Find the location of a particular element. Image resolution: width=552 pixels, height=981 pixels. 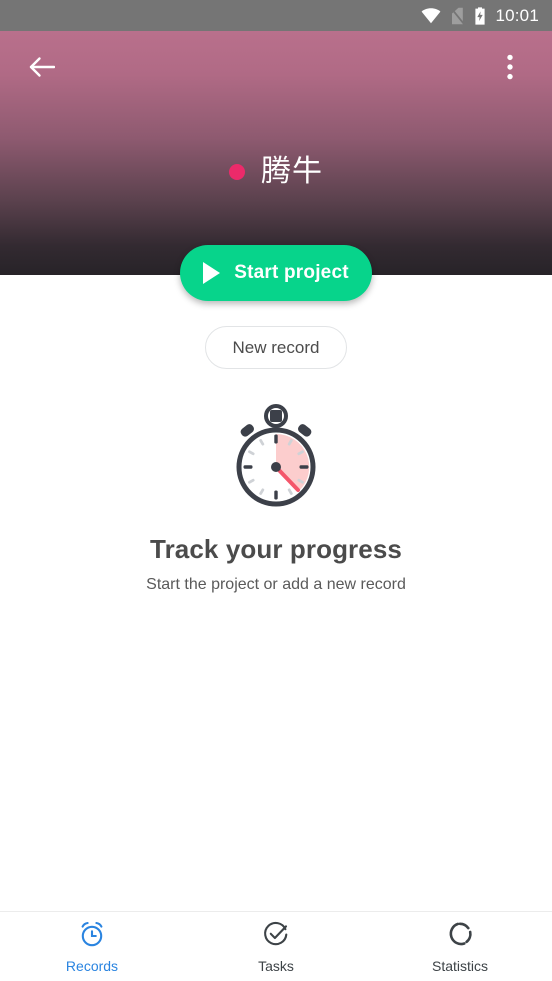

project-title-row: 腾牛 is located at coordinates (276, 172).